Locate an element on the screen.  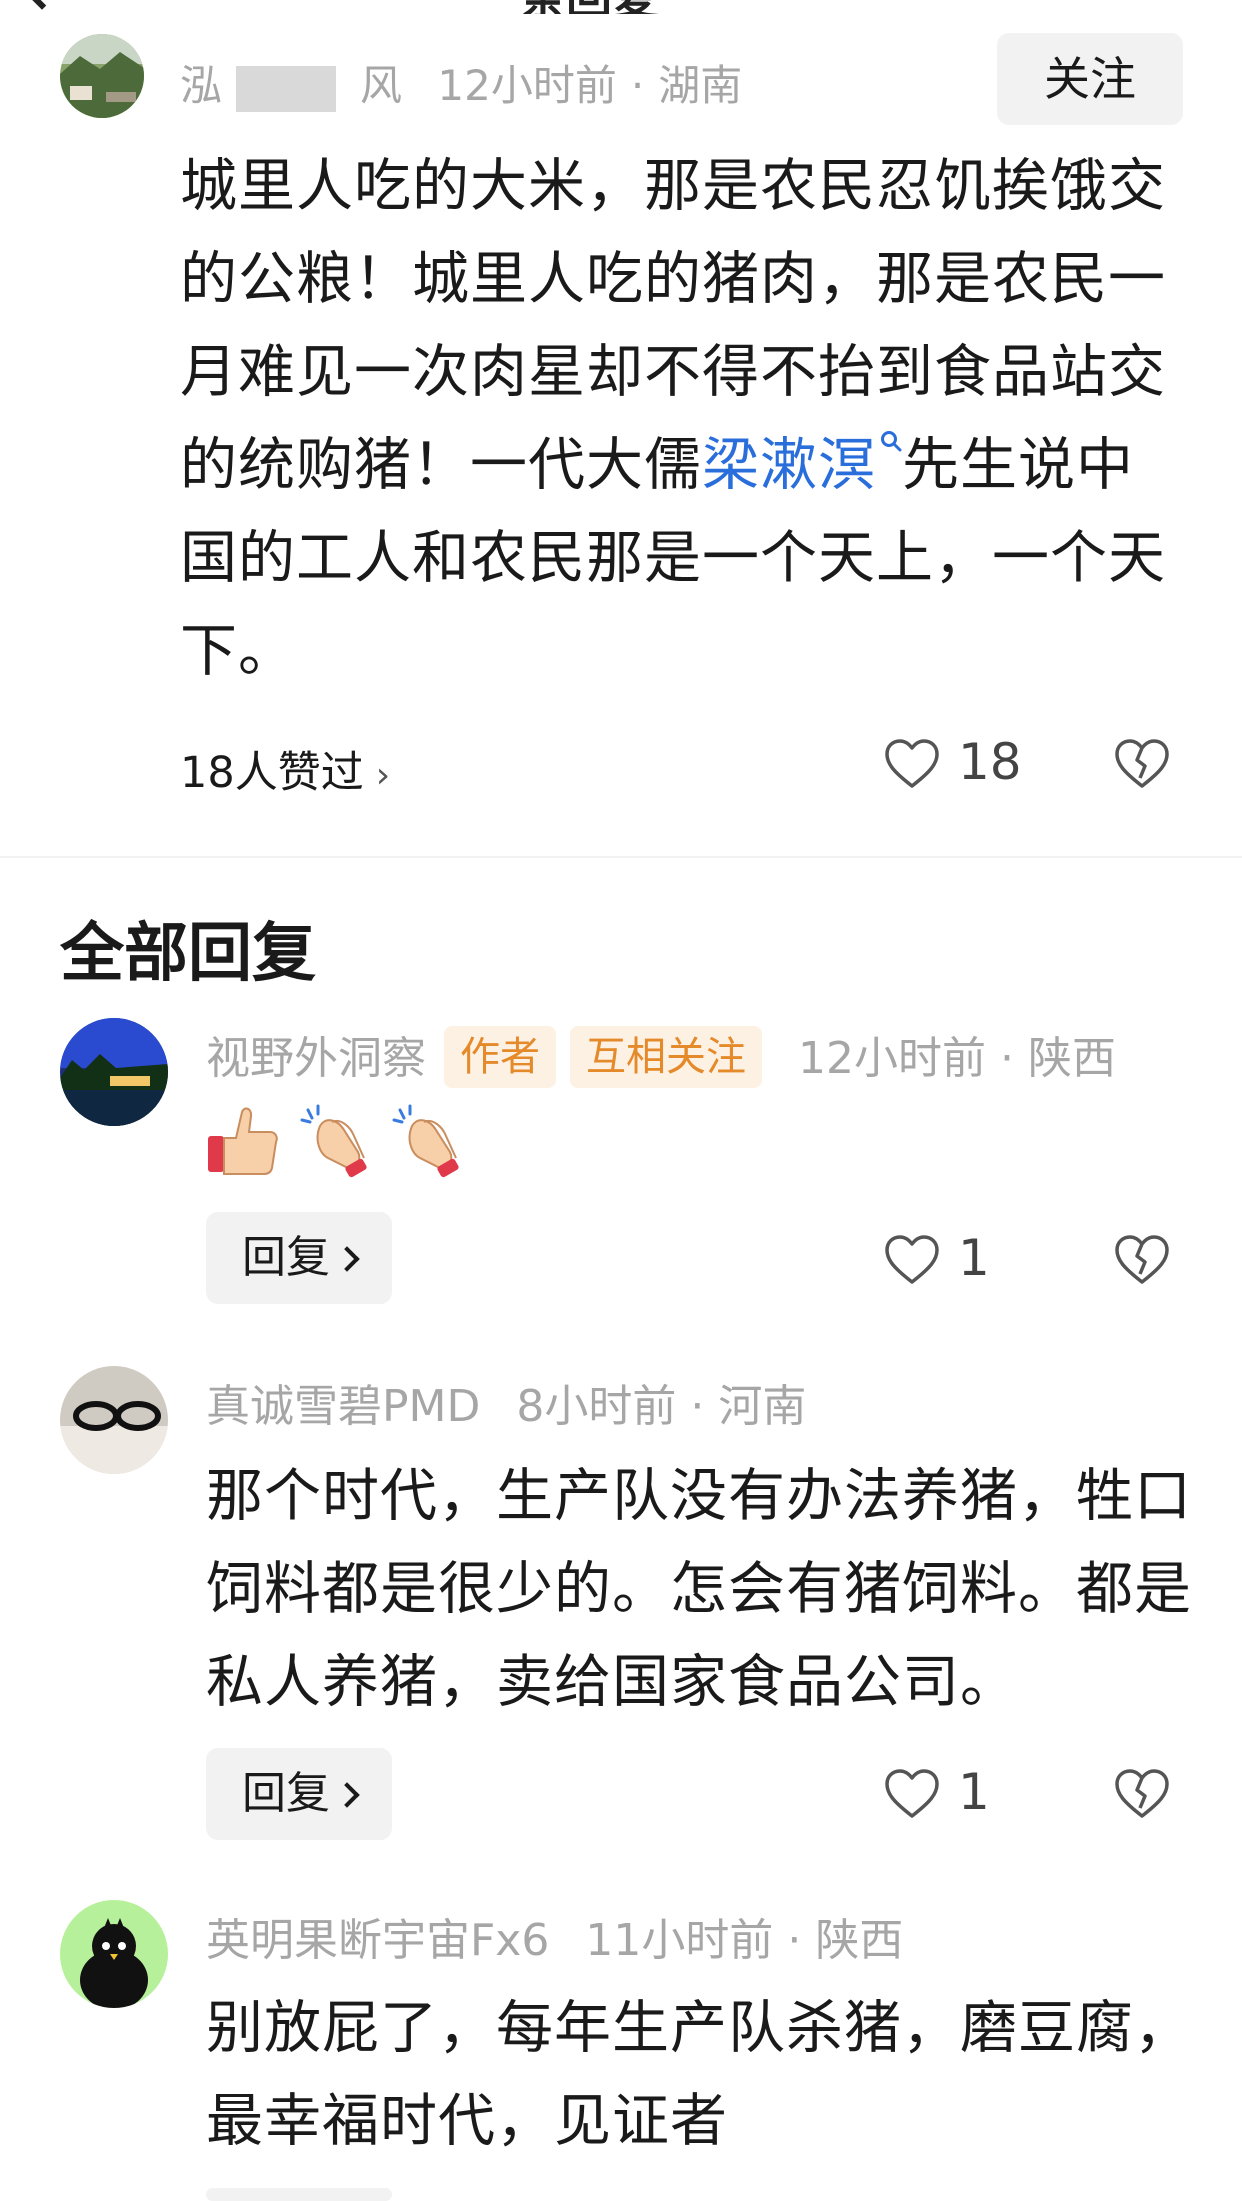
comment-location: 湖南 is located at coordinates (700, 85).